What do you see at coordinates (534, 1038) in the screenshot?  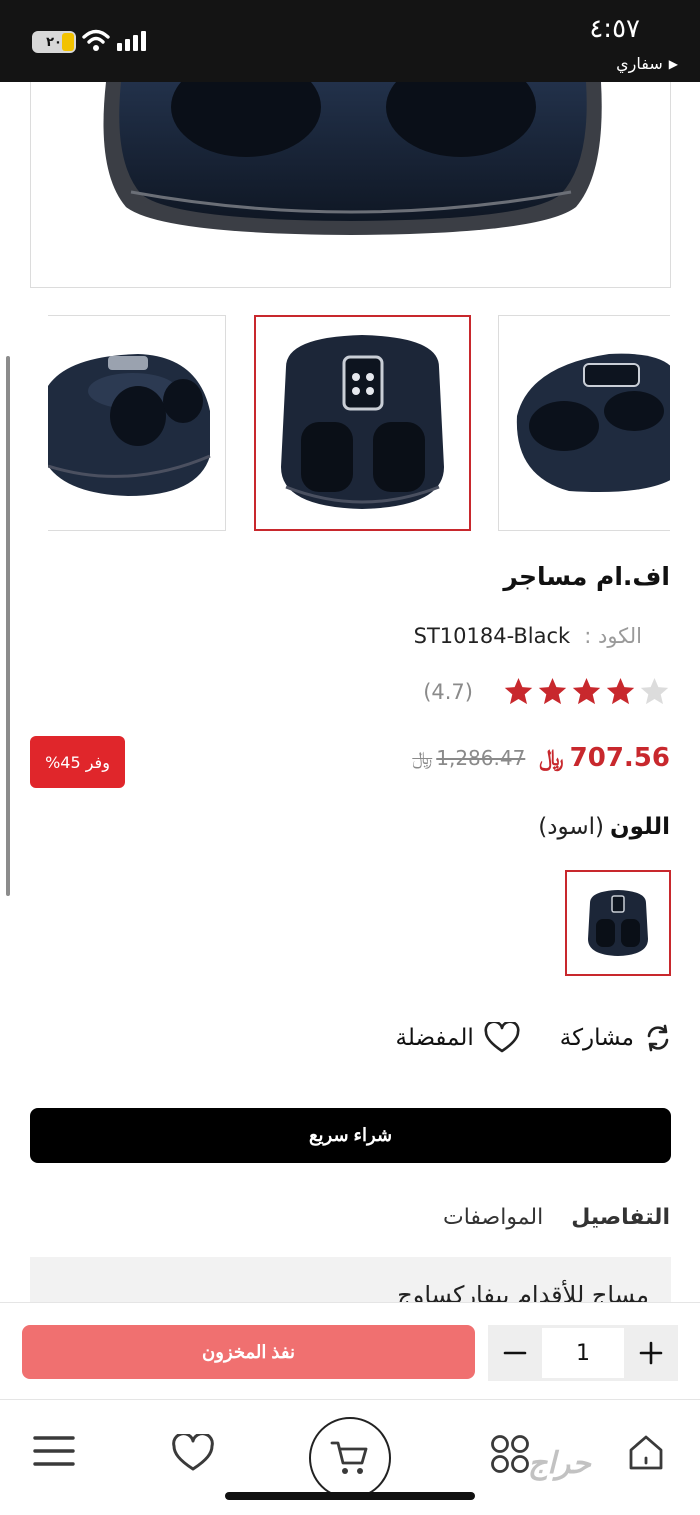 I see `product-actions: مشاركة المفضلة` at bounding box center [534, 1038].